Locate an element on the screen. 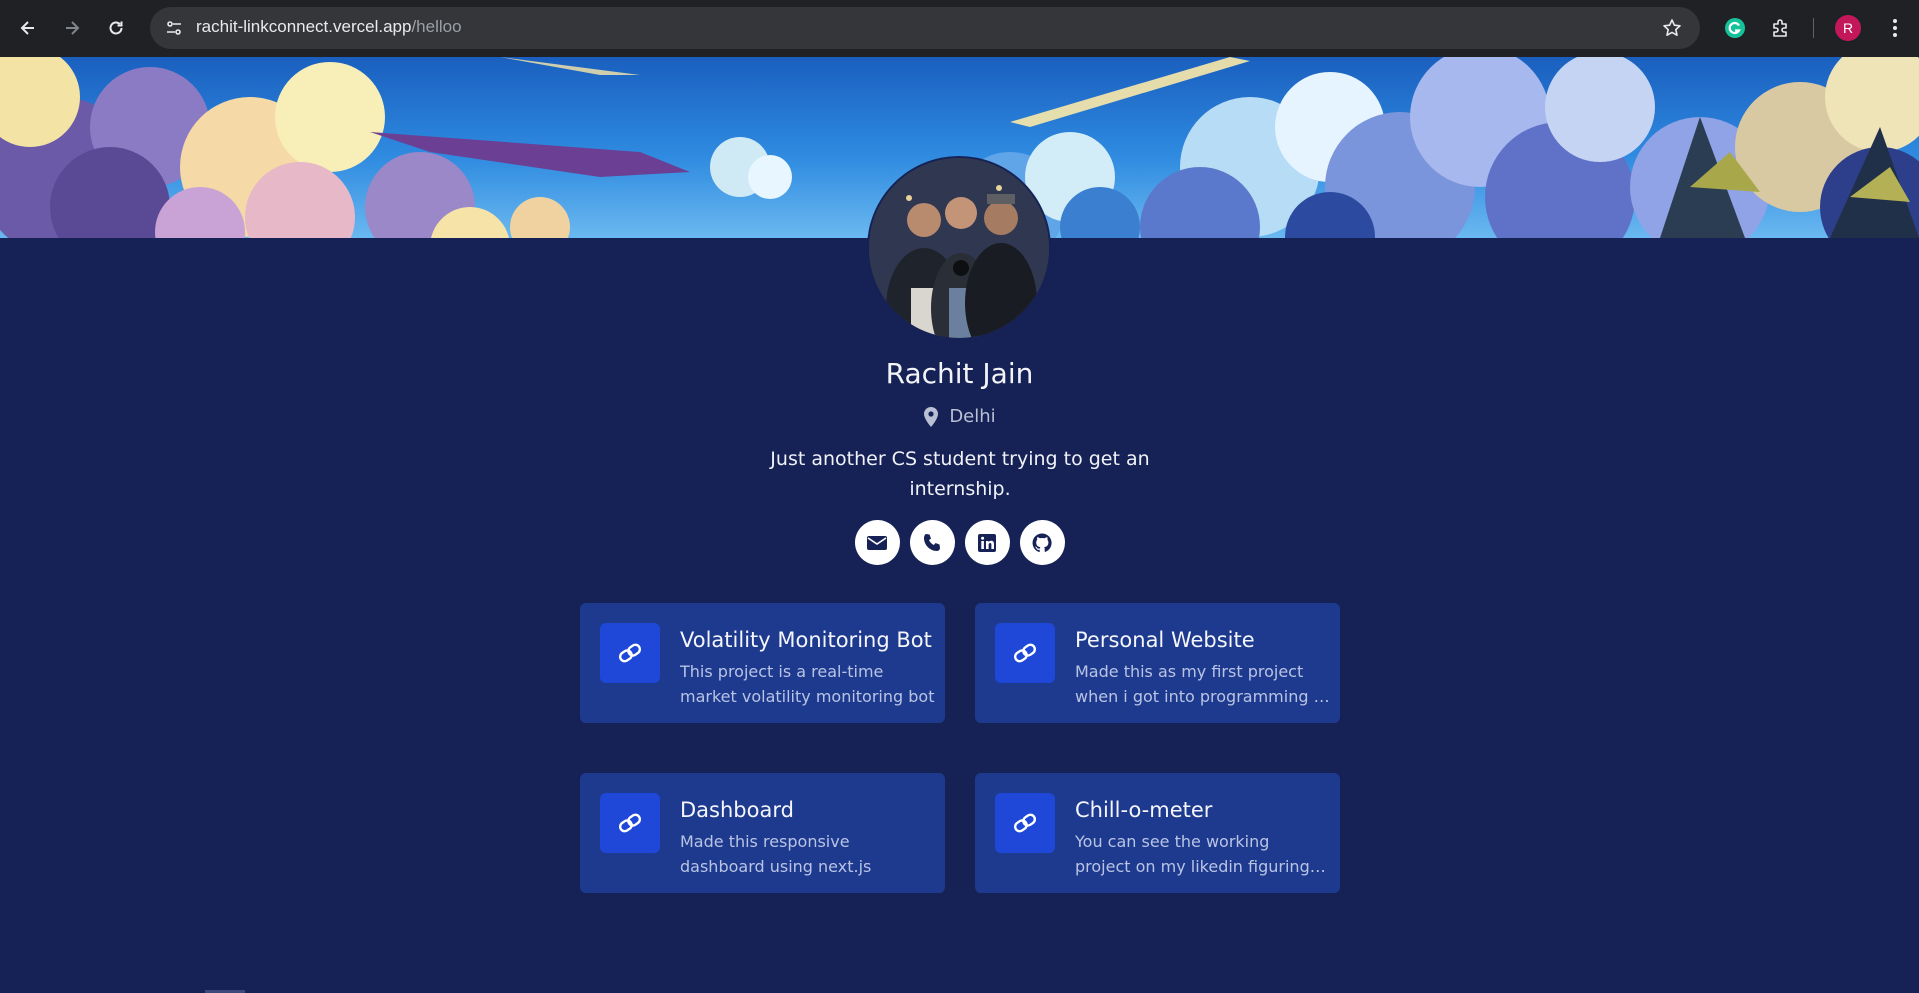 This screenshot has width=1919, height=993. menu-icon is located at coordinates (1895, 28).